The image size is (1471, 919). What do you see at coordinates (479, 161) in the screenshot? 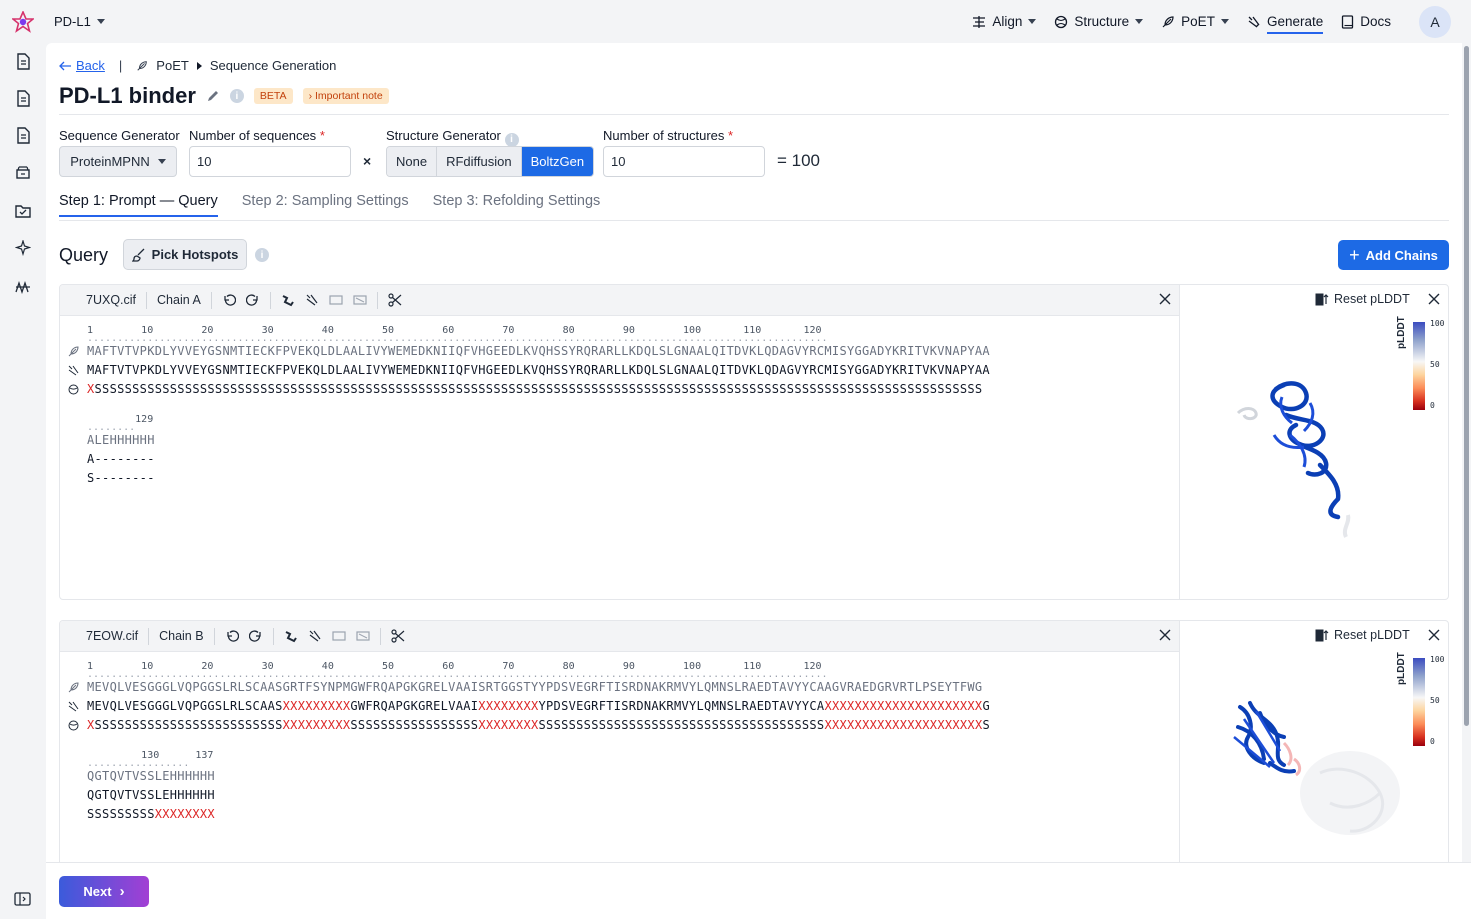
I see `struct-option-rfdiffusion: RFdiffusion` at bounding box center [479, 161].